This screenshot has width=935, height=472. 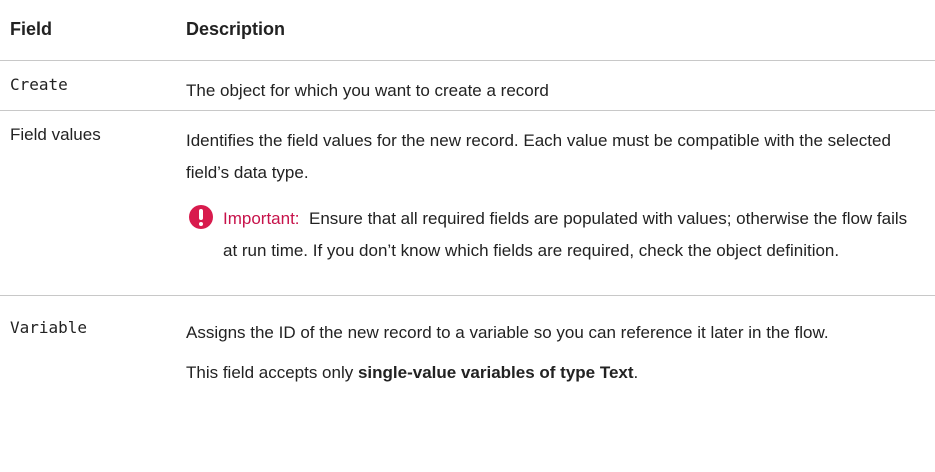 What do you see at coordinates (553, 30) in the screenshot?
I see `header-description: Description` at bounding box center [553, 30].